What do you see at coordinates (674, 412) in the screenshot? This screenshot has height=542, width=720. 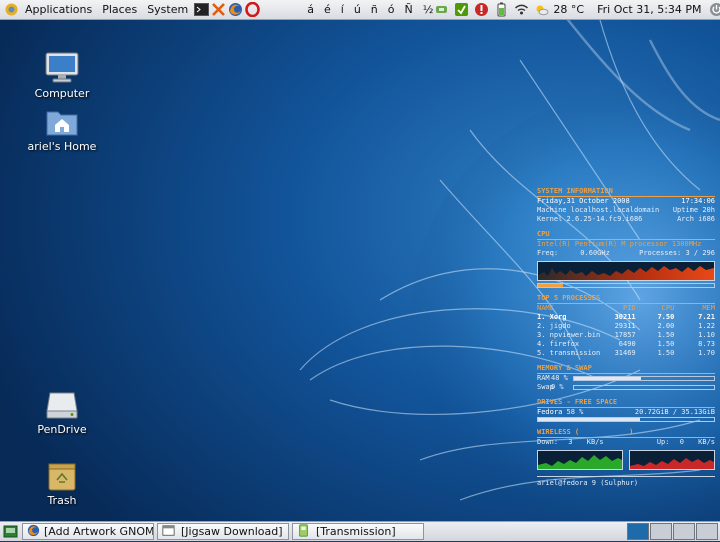 I see `drive-usage: 20.72GiB / 35.13GiB` at bounding box center [674, 412].